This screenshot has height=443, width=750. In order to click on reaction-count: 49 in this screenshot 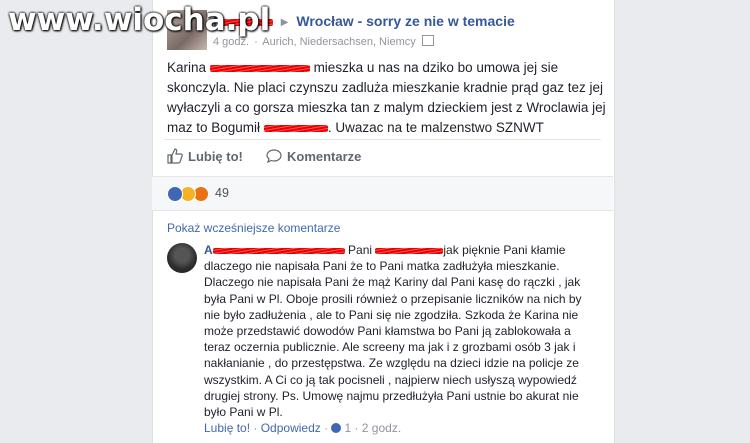, I will do `click(222, 193)`.